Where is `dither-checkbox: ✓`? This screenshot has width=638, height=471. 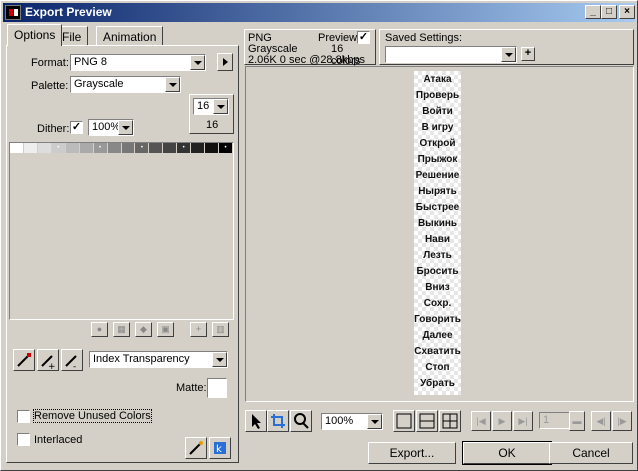
dither-checkbox: ✓ is located at coordinates (76, 127).